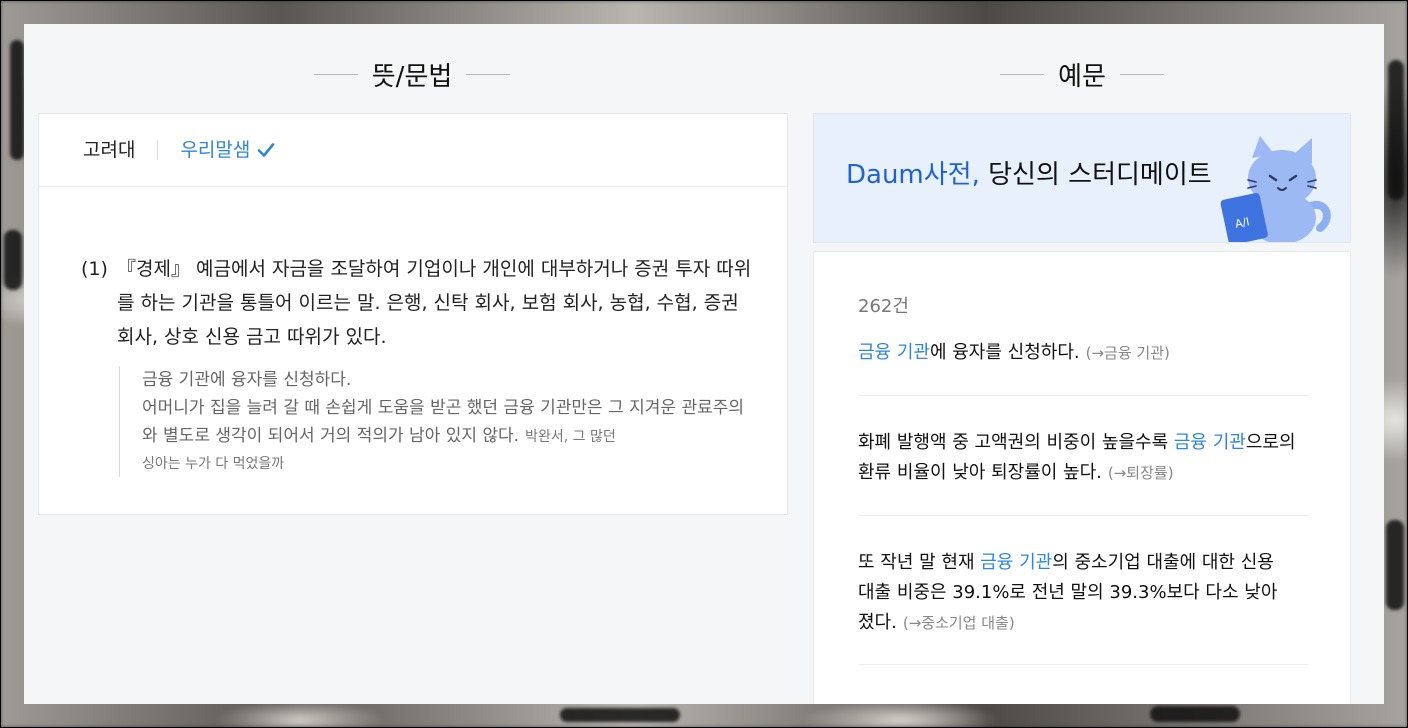  Describe the element at coordinates (1083, 353) in the screenshot. I see `example-item: 금융 기관에 융자를 신청하다. (→금융 기관)` at that location.